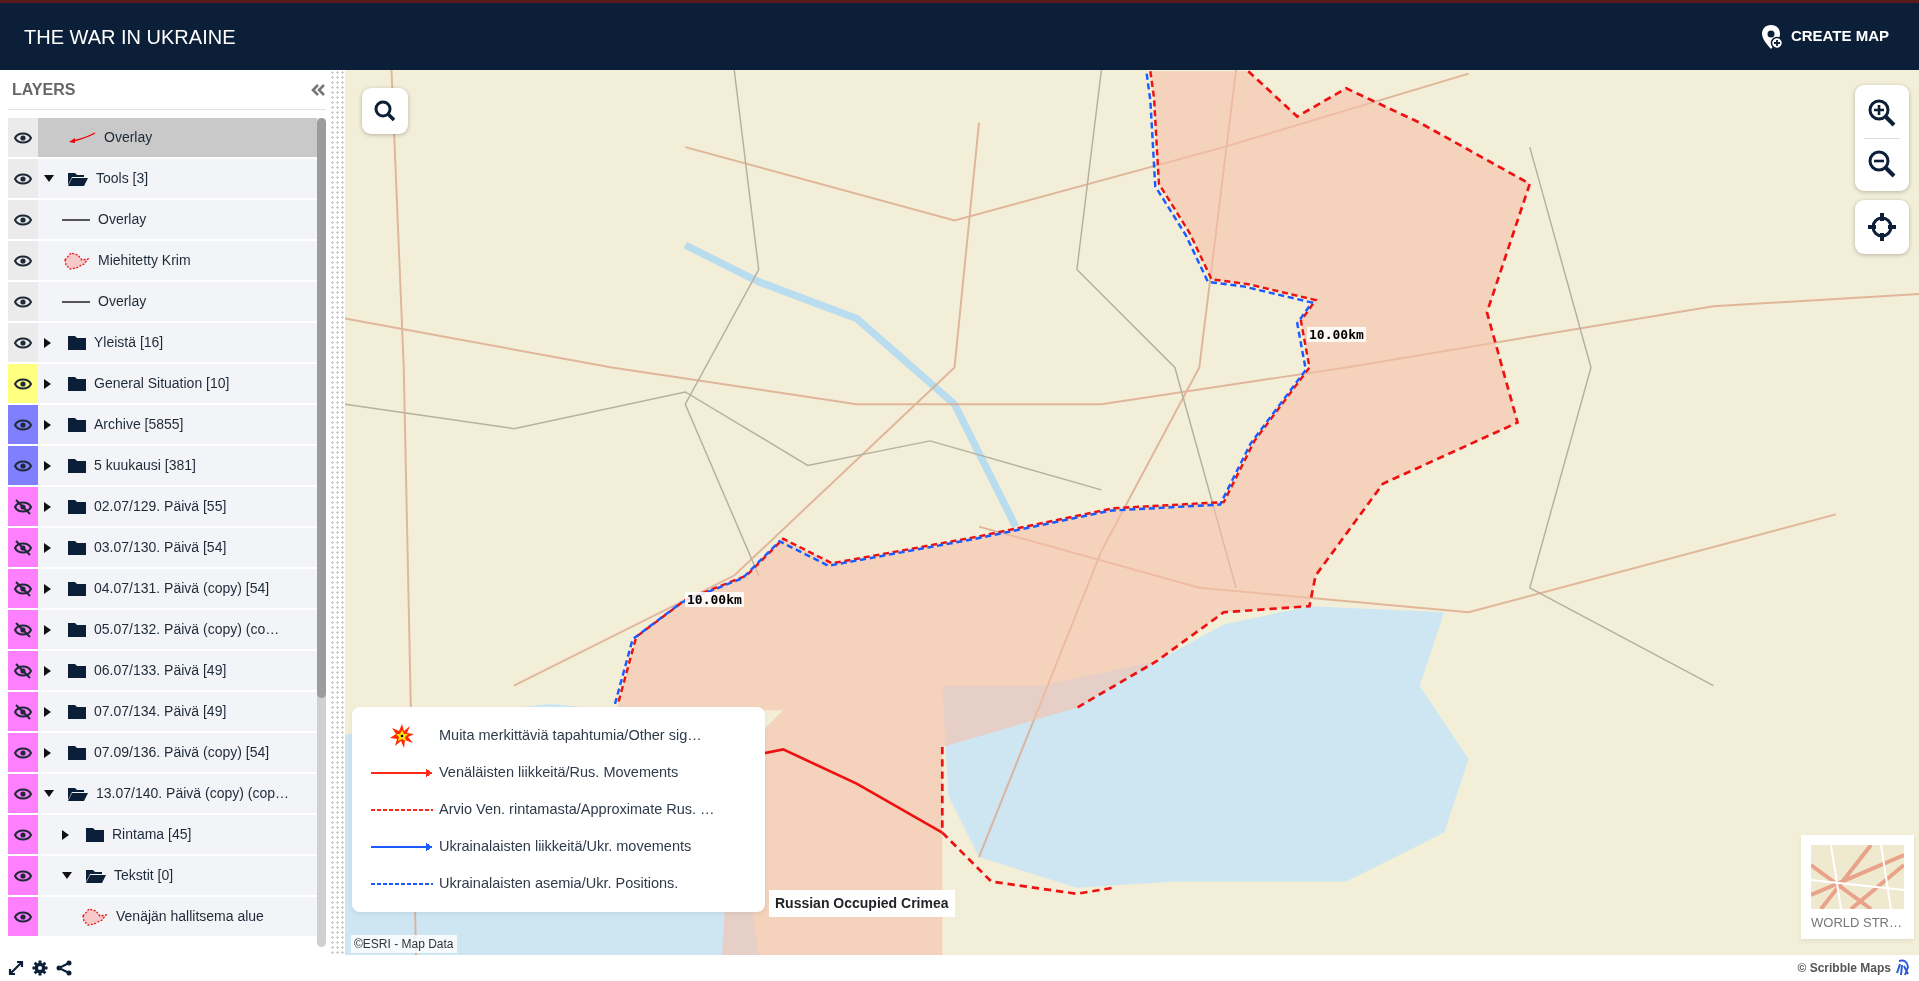 The height and width of the screenshot is (981, 1919). What do you see at coordinates (318, 89) in the screenshot?
I see `collapse-icon` at bounding box center [318, 89].